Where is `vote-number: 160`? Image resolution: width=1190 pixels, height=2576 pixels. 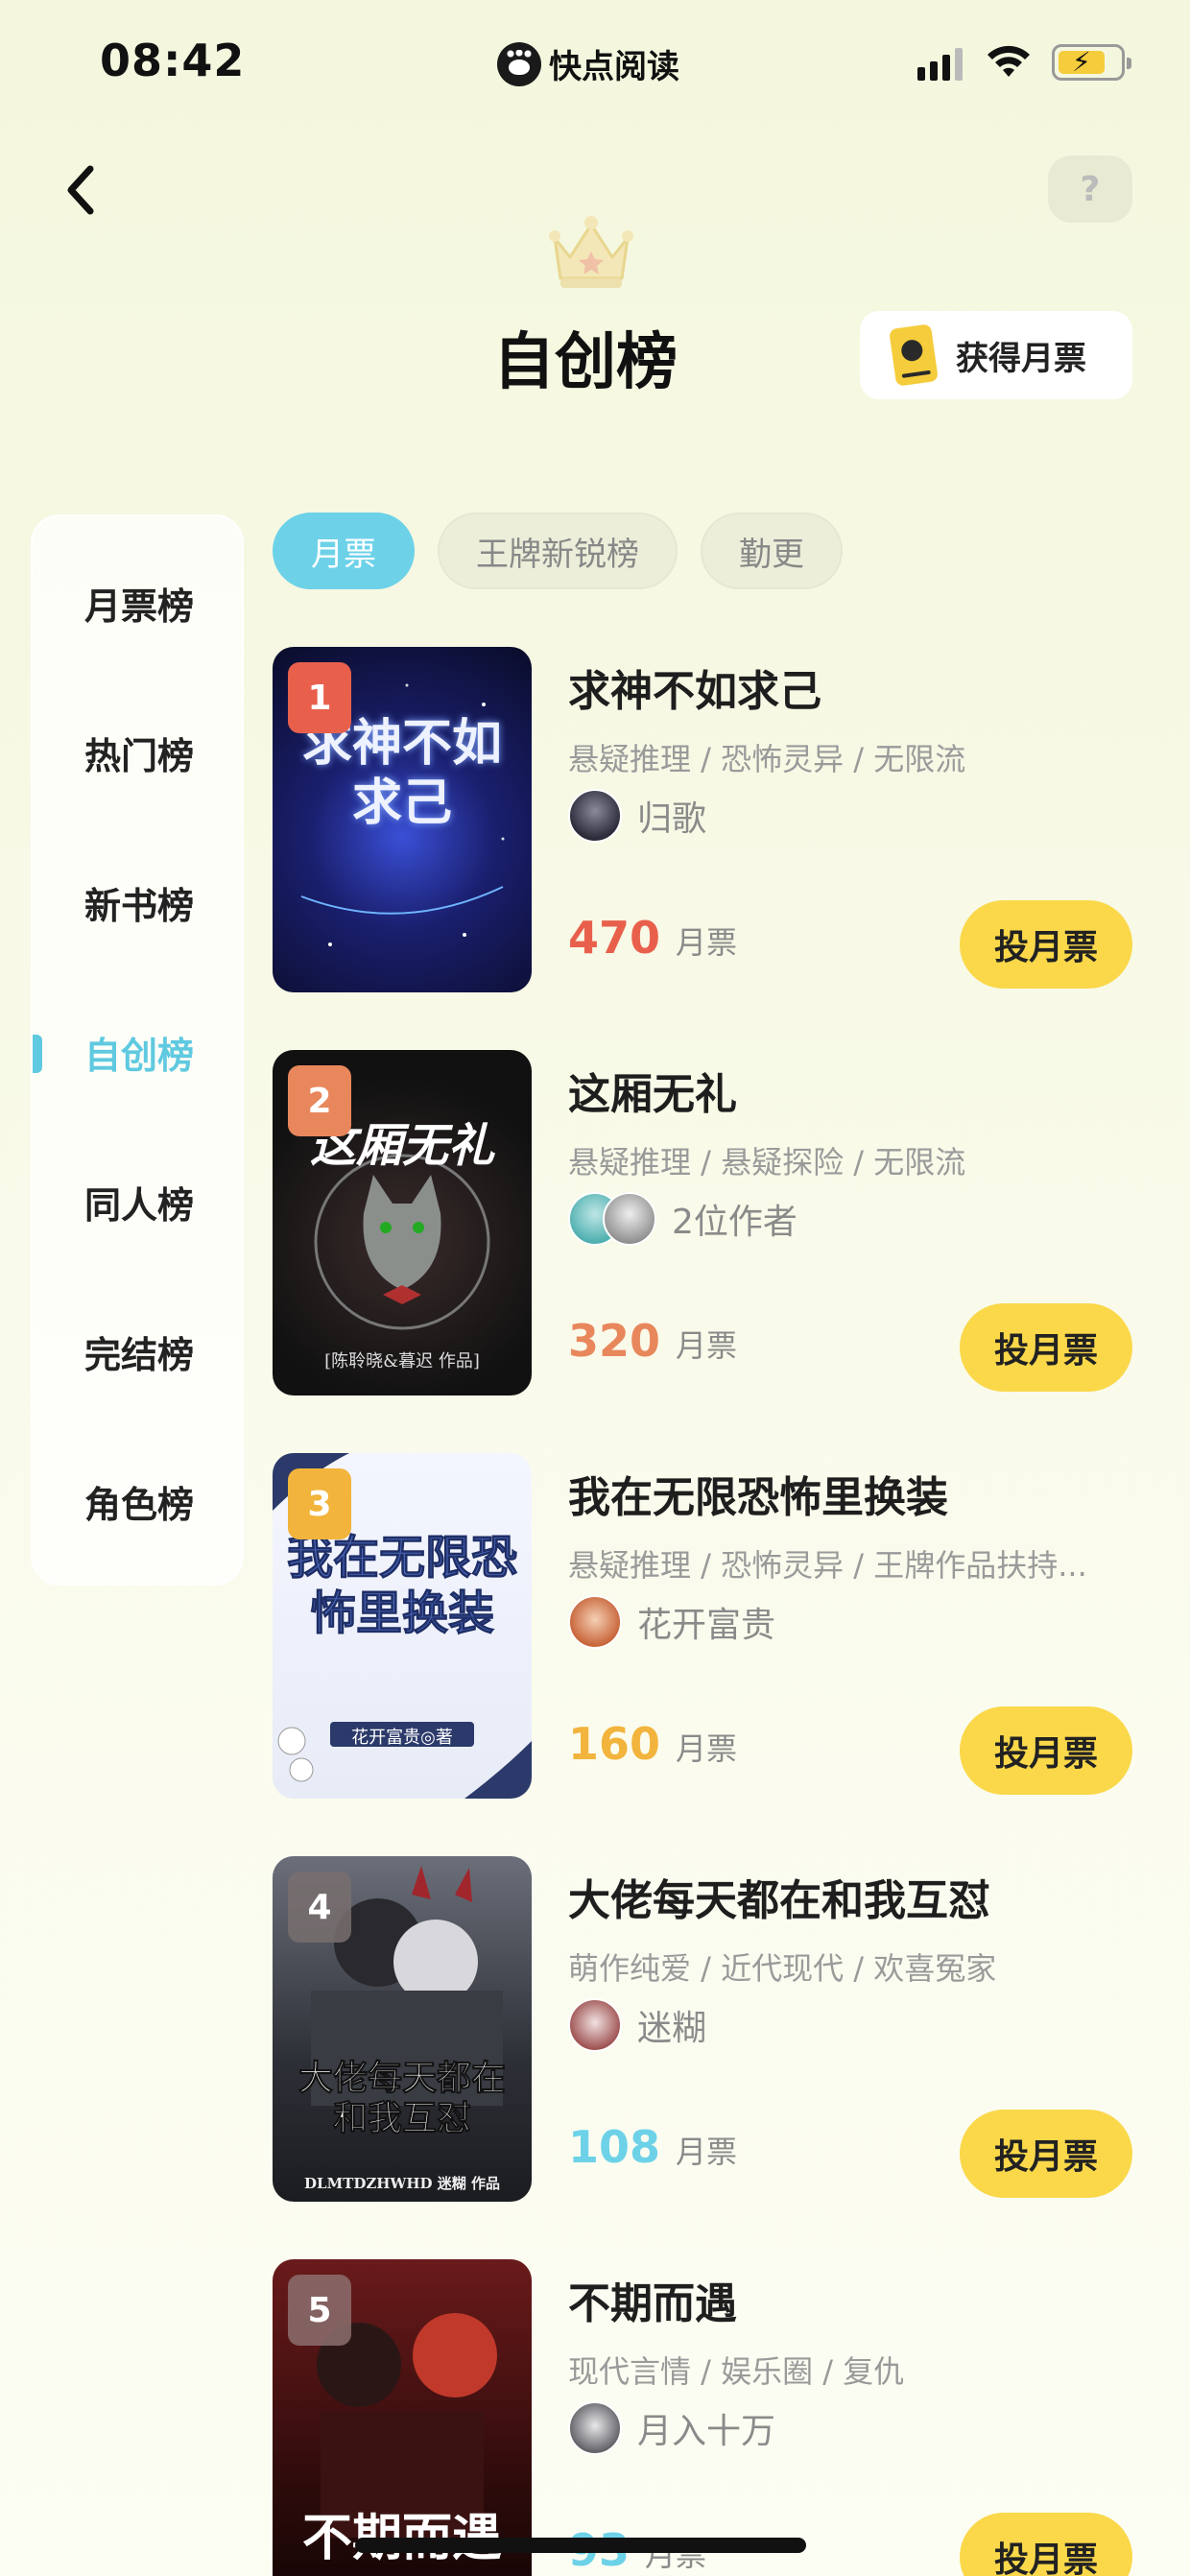
vote-number: 160 is located at coordinates (614, 1744).